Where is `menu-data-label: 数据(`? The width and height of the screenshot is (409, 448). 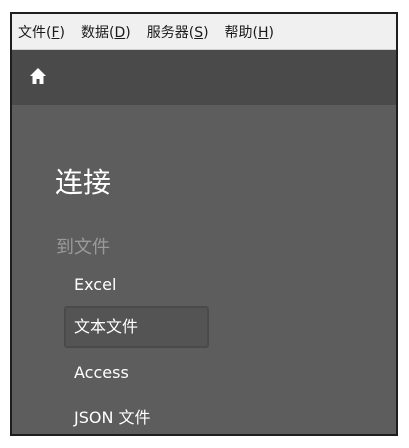
menu-data-label: 数据( is located at coordinates (98, 32).